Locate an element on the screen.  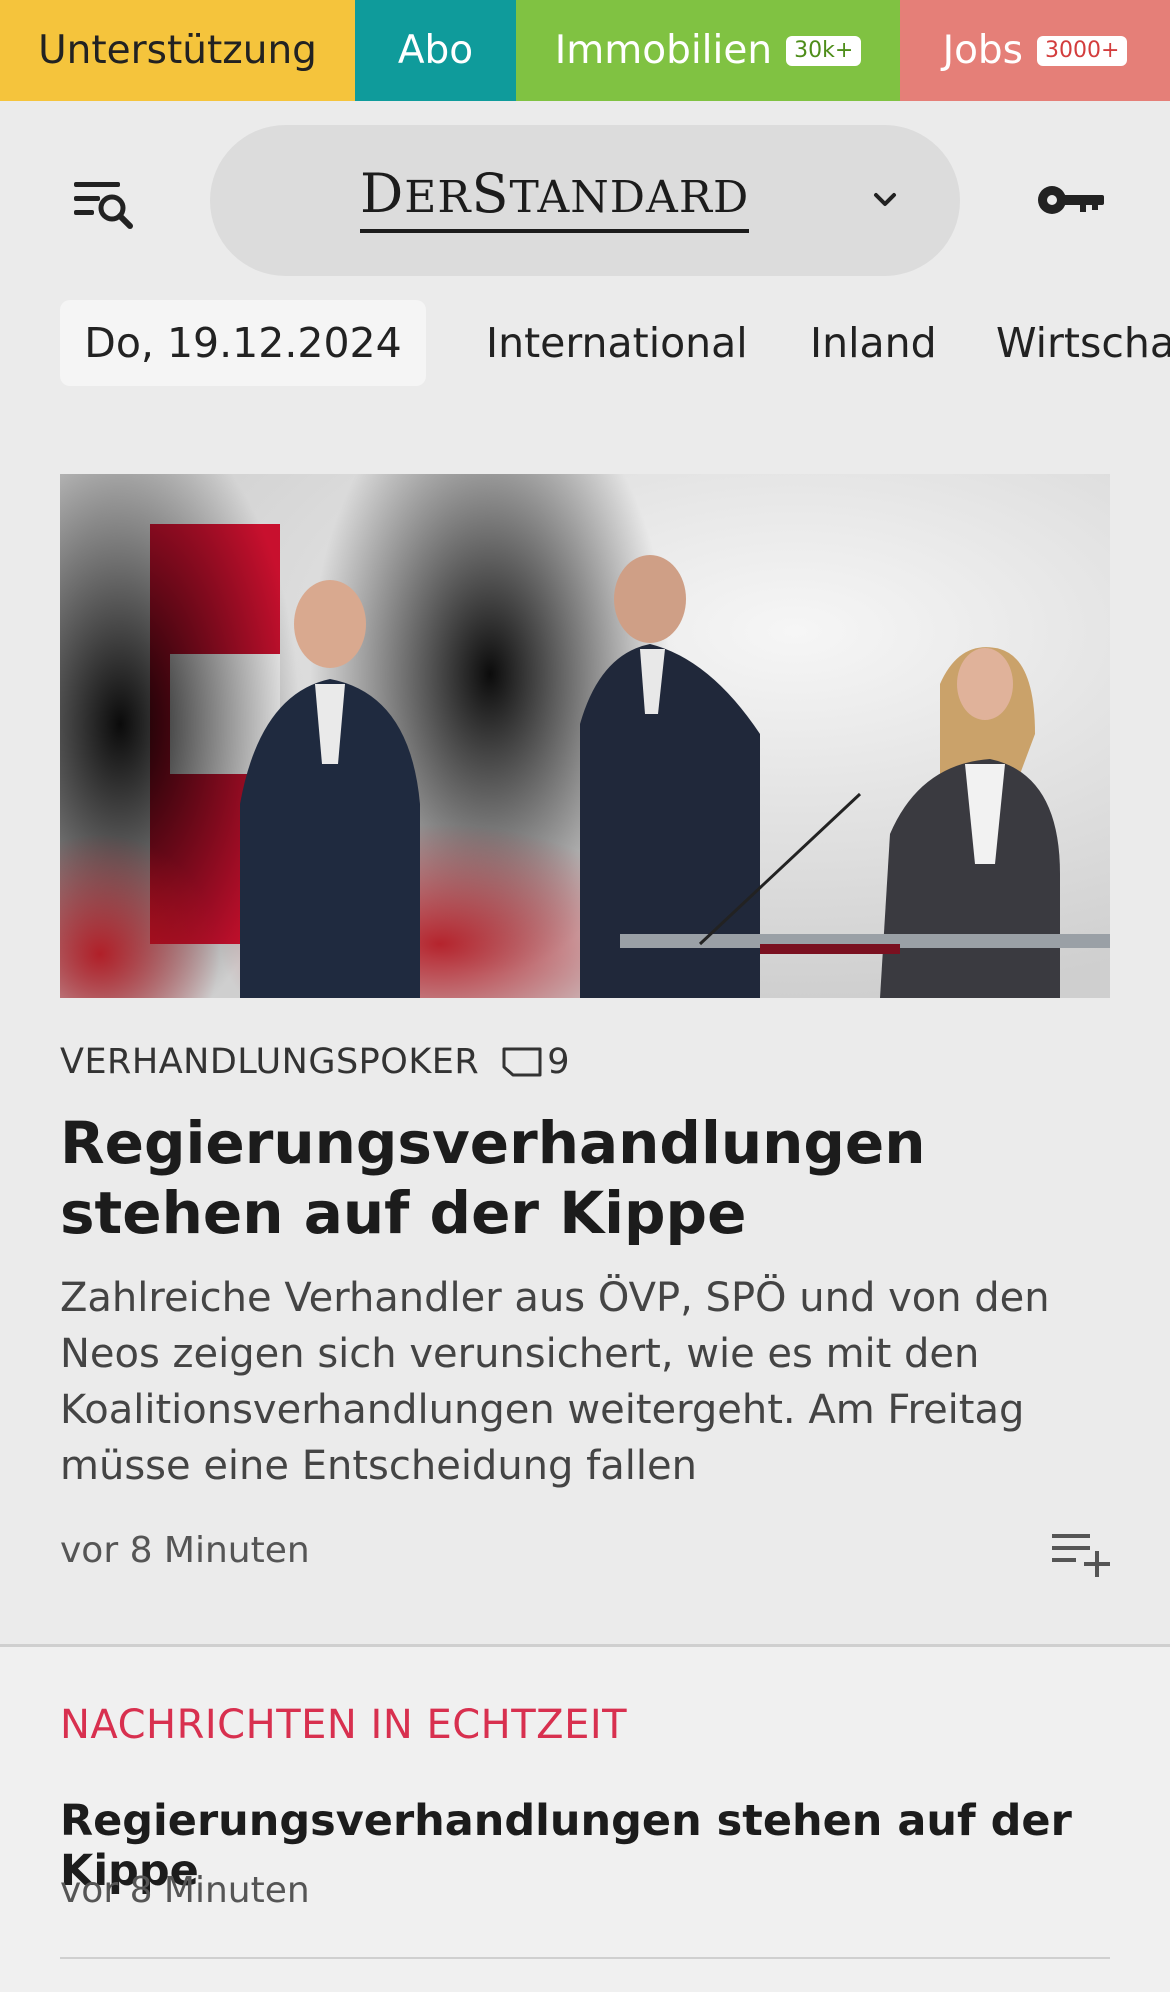
realtime-section-title: NACHRICHTEN IN ECHTZEIT is located at coordinates (344, 1725).